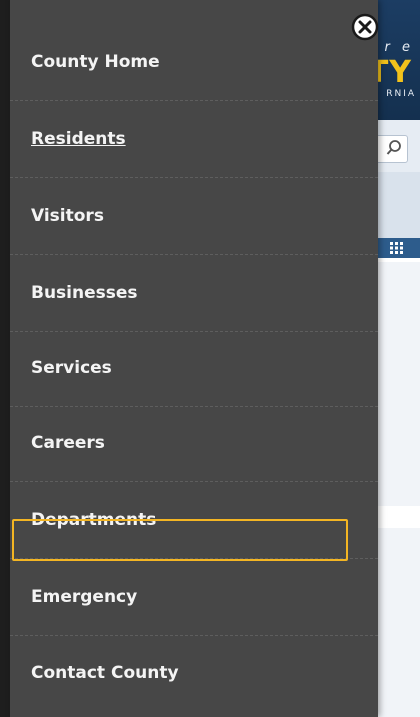 The image size is (420, 717). What do you see at coordinates (194, 521) in the screenshot?
I see `menu-item-departments: Departments` at bounding box center [194, 521].